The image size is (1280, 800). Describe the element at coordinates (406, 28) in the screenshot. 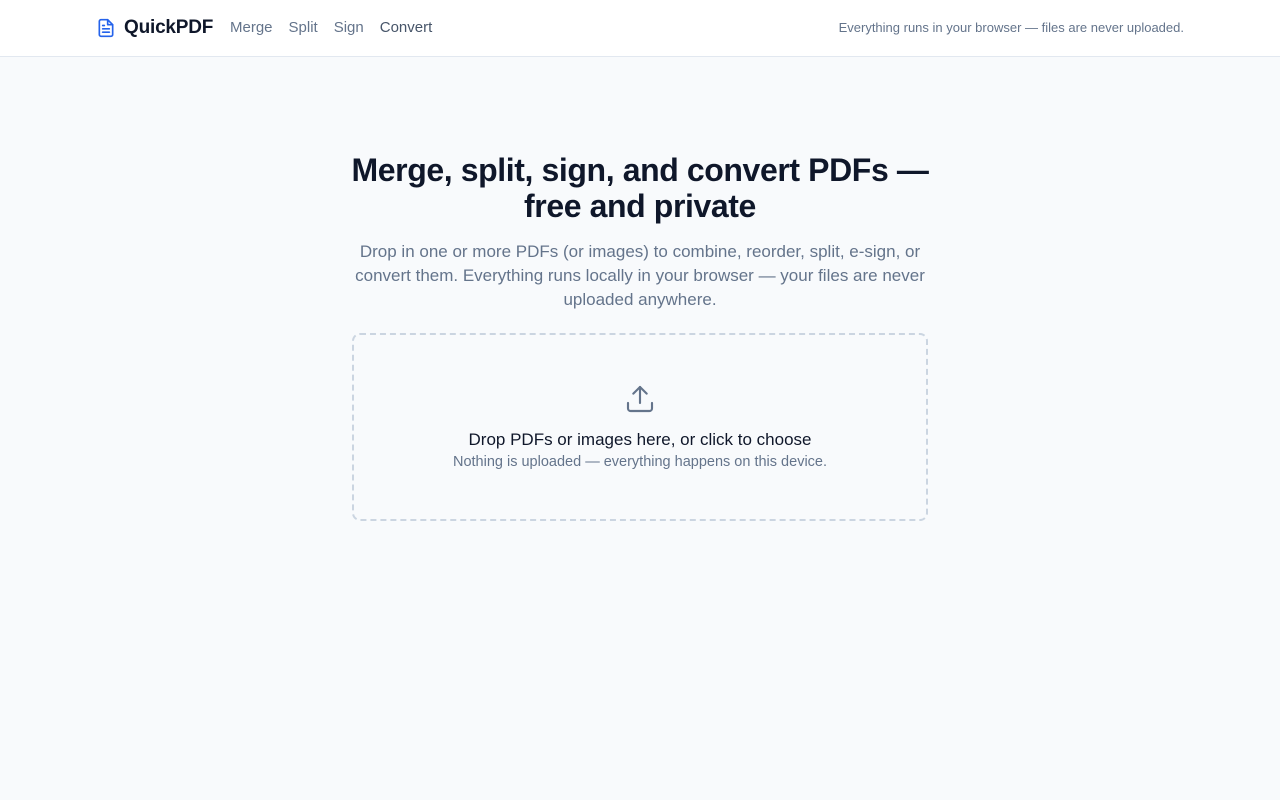

I see `nav-convert: Convert` at that location.